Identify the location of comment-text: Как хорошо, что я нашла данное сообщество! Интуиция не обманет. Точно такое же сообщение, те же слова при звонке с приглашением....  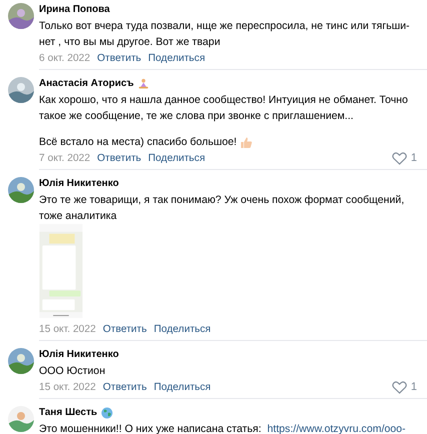
(223, 108).